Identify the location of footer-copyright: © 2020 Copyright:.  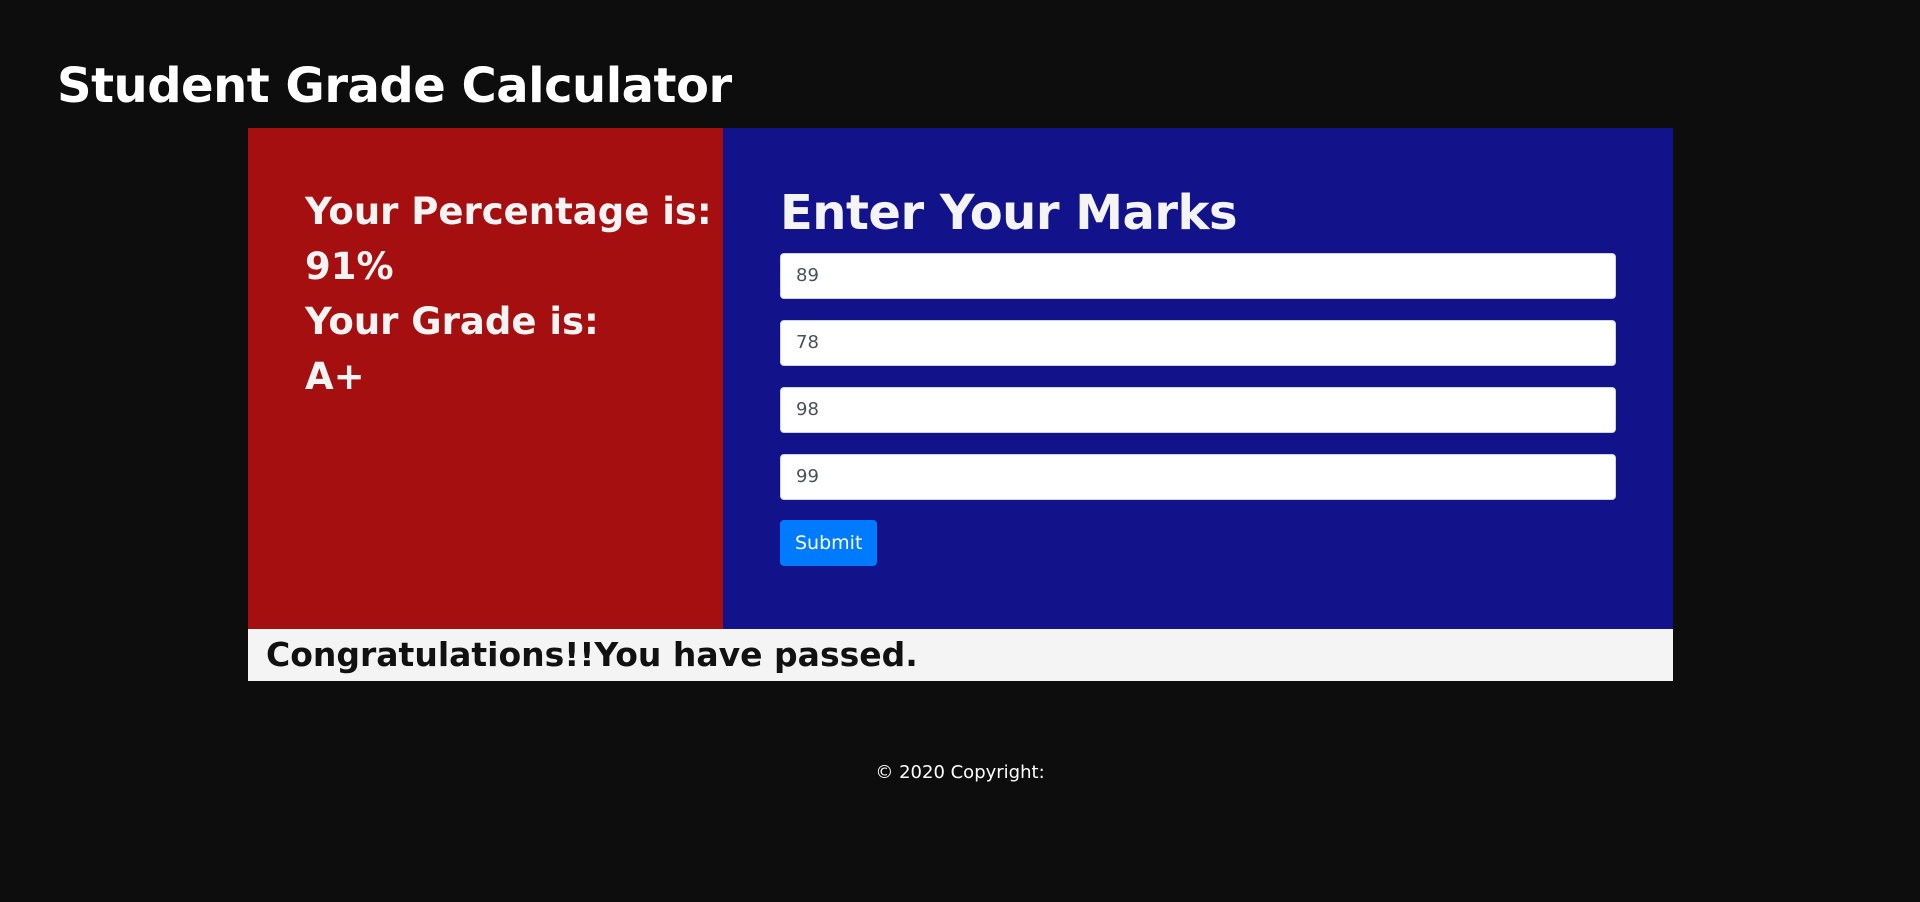
(960, 772).